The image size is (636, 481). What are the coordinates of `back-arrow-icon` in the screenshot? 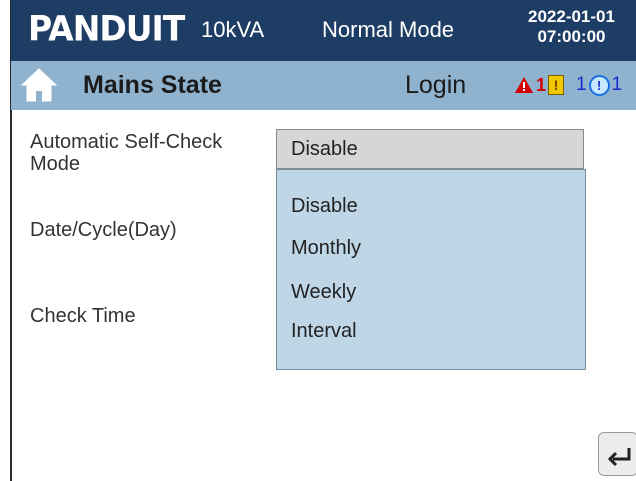 It's located at (619, 457).